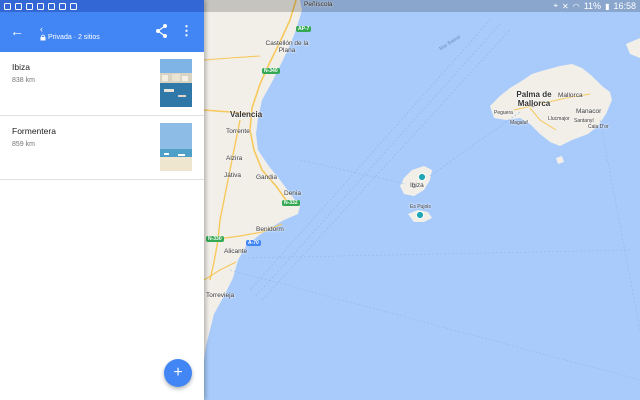  Describe the element at coordinates (559, 119) in the screenshot. I see `map-label-llucmajor: Llucmajor` at that location.